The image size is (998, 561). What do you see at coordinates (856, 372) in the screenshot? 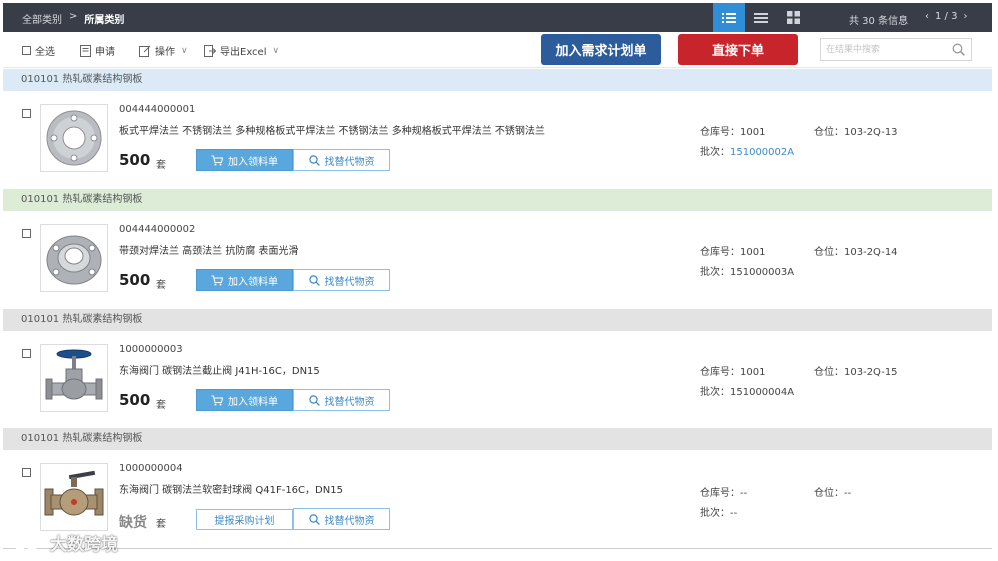
I see `location-info: 仓位：103-2Q-15` at bounding box center [856, 372].